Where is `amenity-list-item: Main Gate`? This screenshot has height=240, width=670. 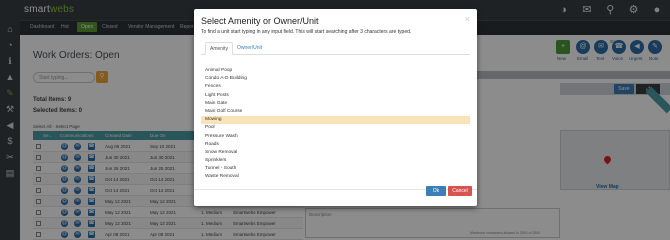 amenity-list-item: Main Gate is located at coordinates (335, 104).